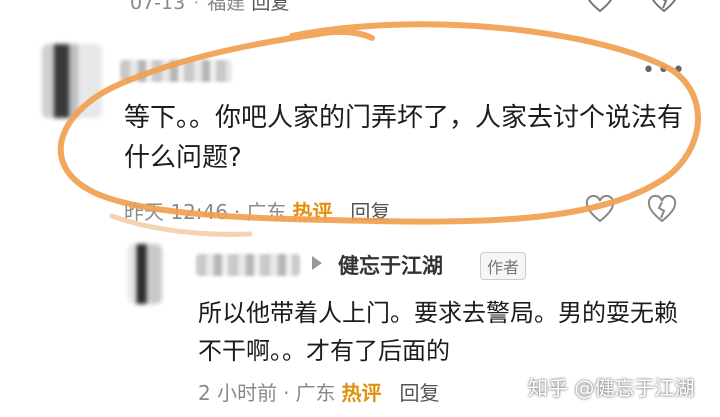 This screenshot has height=417, width=720. What do you see at coordinates (611, 388) in the screenshot?
I see `watermark: 知乎 @健忘于江湖` at bounding box center [611, 388].